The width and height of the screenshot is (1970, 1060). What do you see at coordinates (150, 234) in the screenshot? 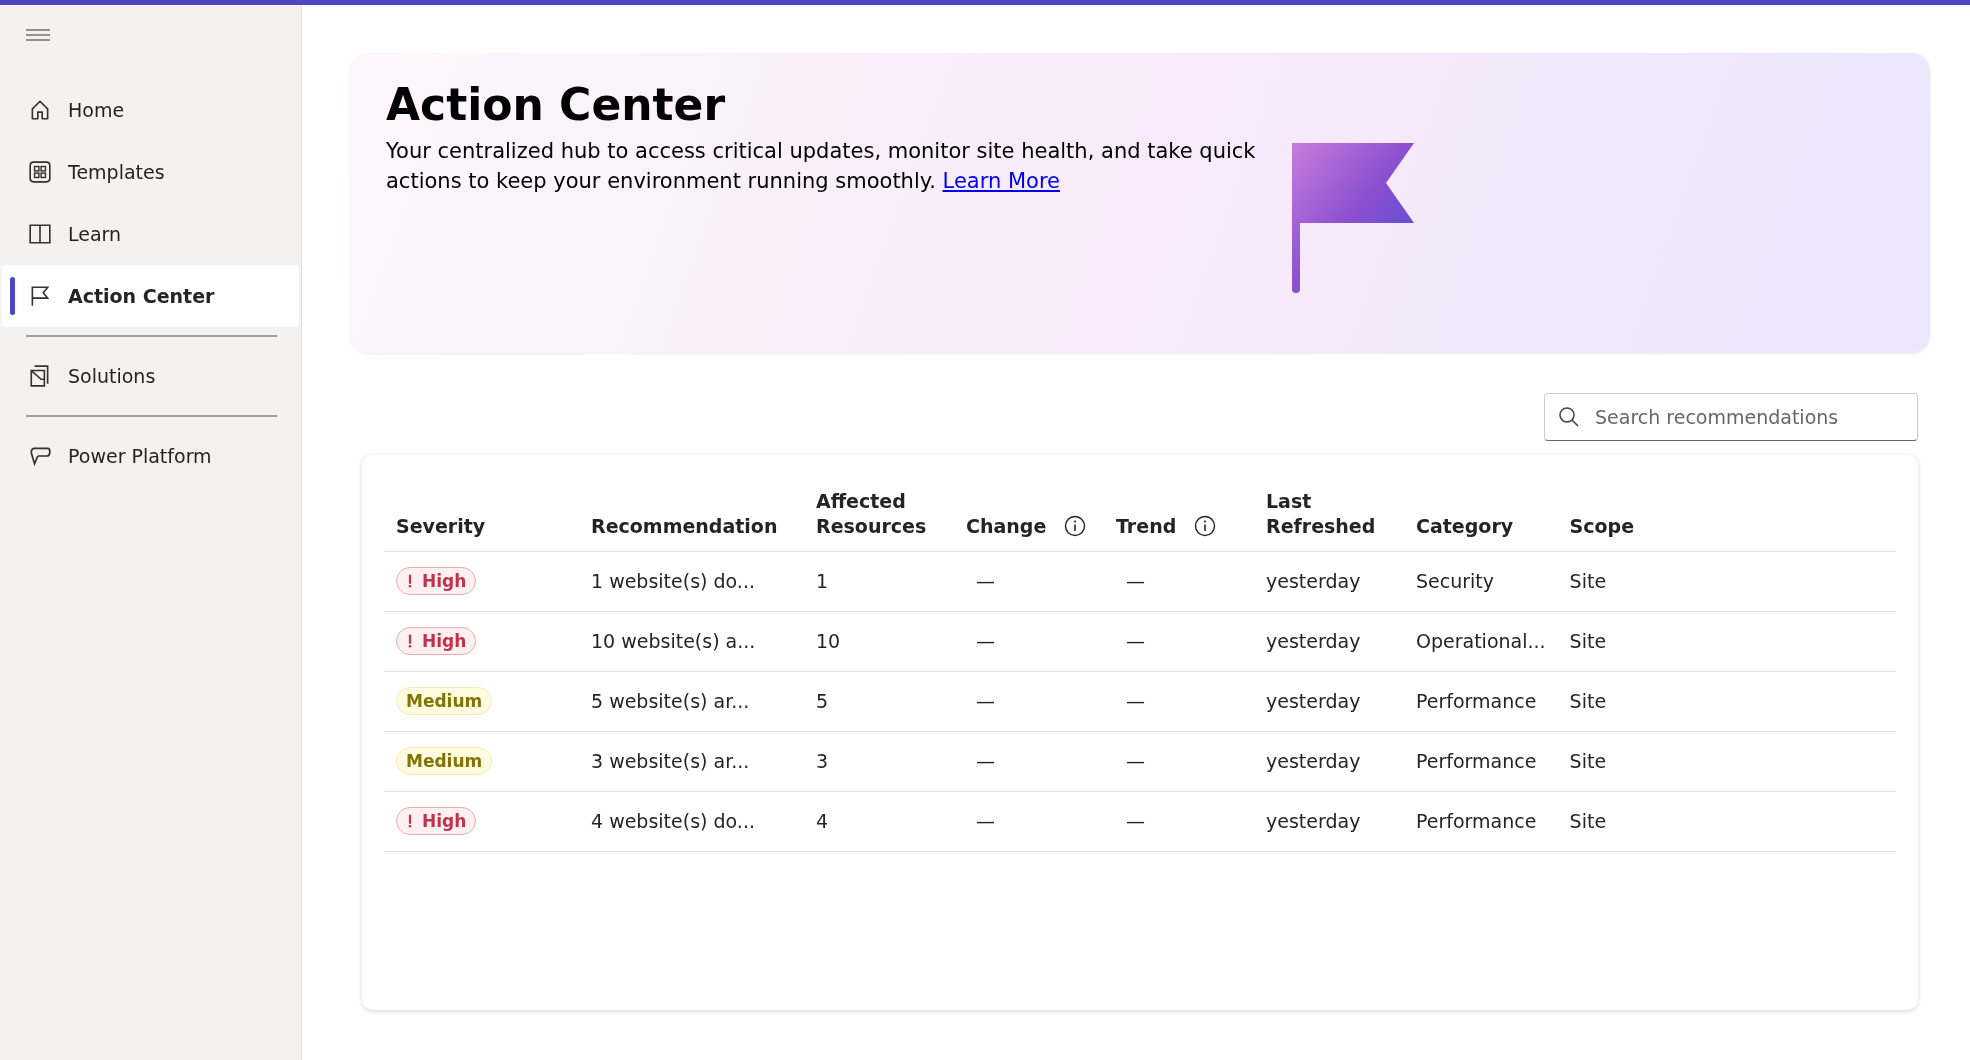
I see `sidebar-item: Learn` at bounding box center [150, 234].